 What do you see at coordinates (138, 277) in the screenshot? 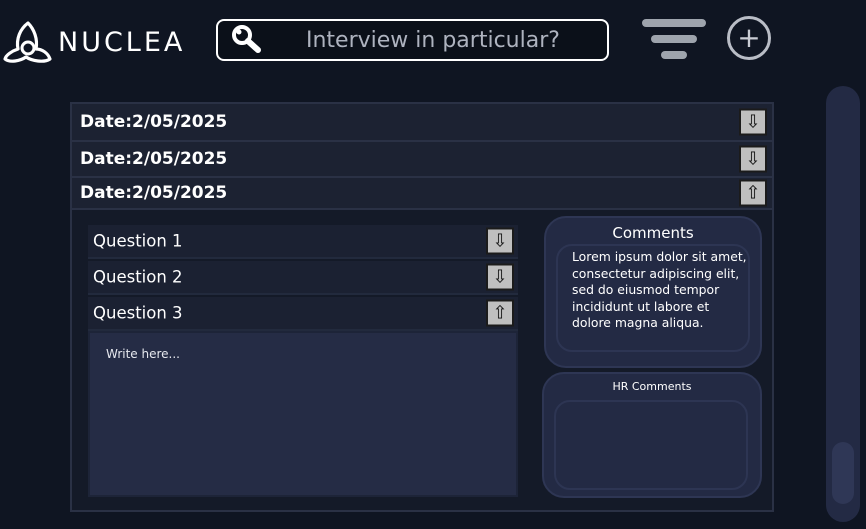
I see `question-label: Question 2` at bounding box center [138, 277].